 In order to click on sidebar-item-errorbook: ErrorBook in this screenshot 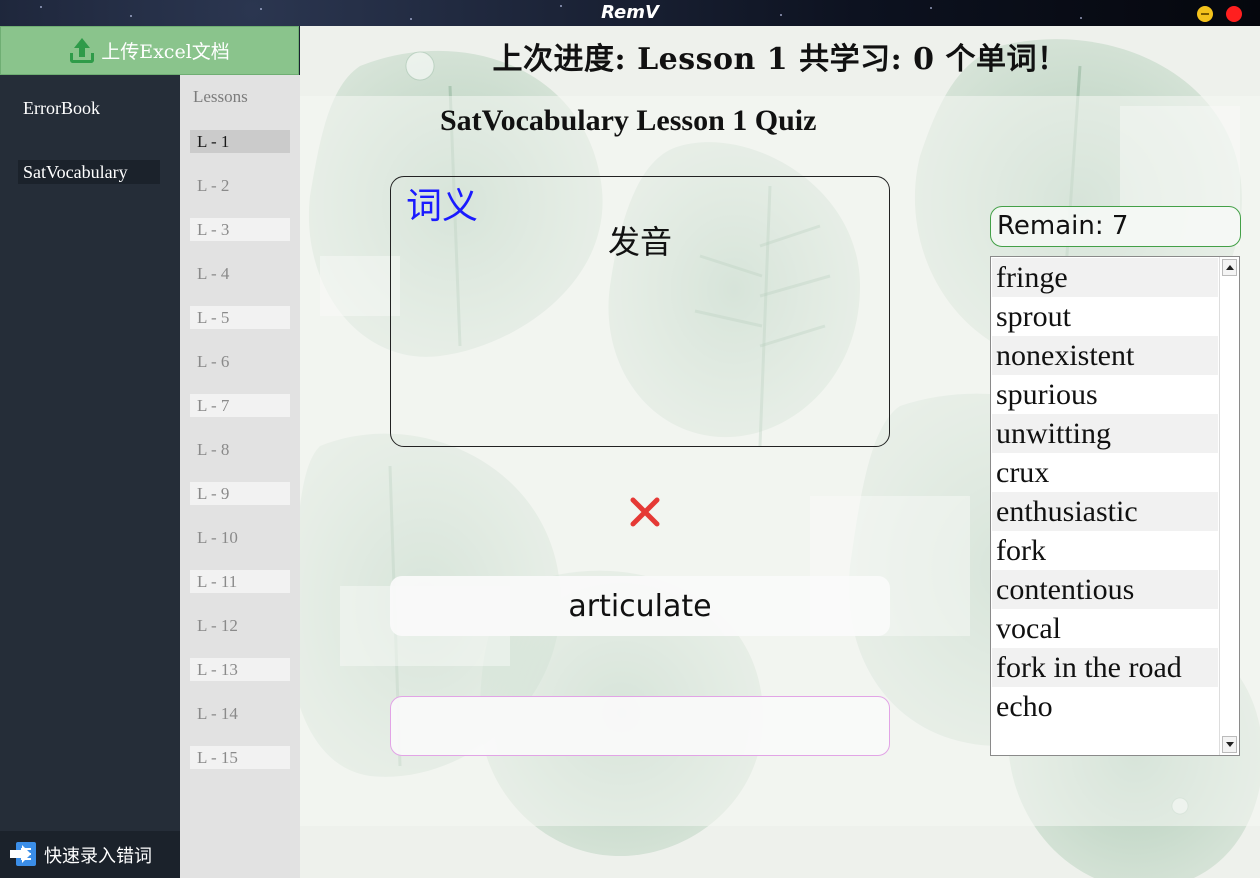, I will do `click(61, 108)`.